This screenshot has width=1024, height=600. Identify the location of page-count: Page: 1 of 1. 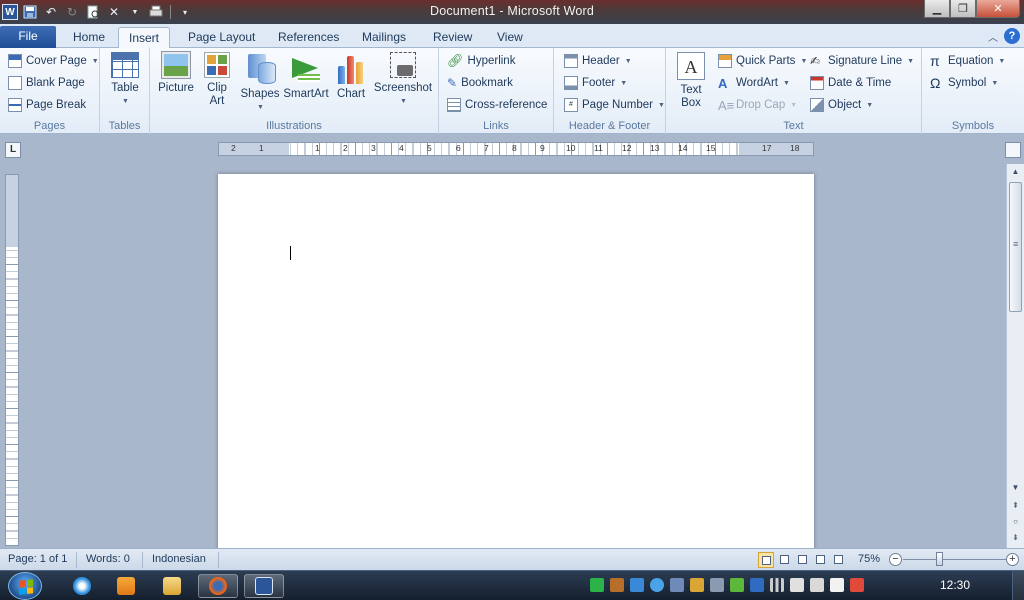
(37, 559).